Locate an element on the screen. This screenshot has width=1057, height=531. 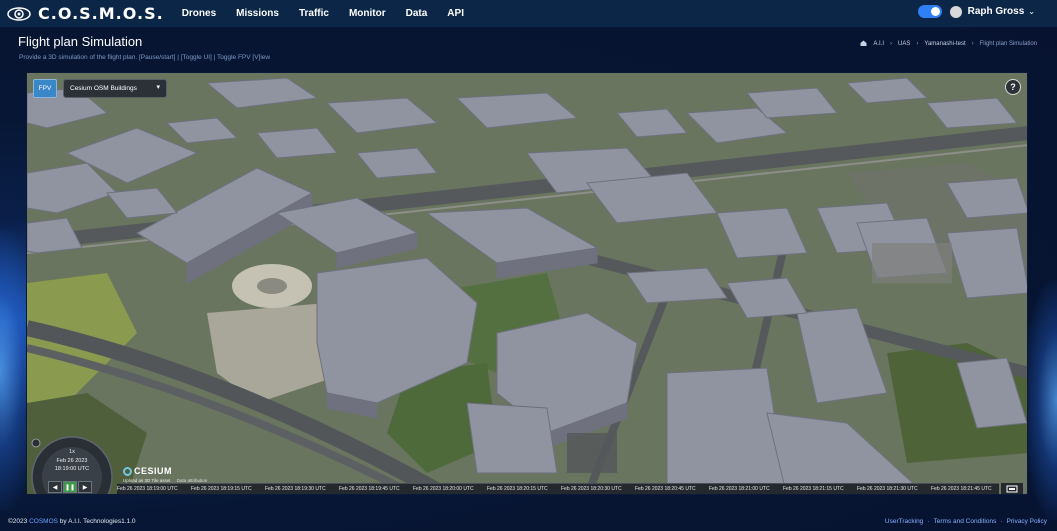
nav-api: API is located at coordinates (455, 13).